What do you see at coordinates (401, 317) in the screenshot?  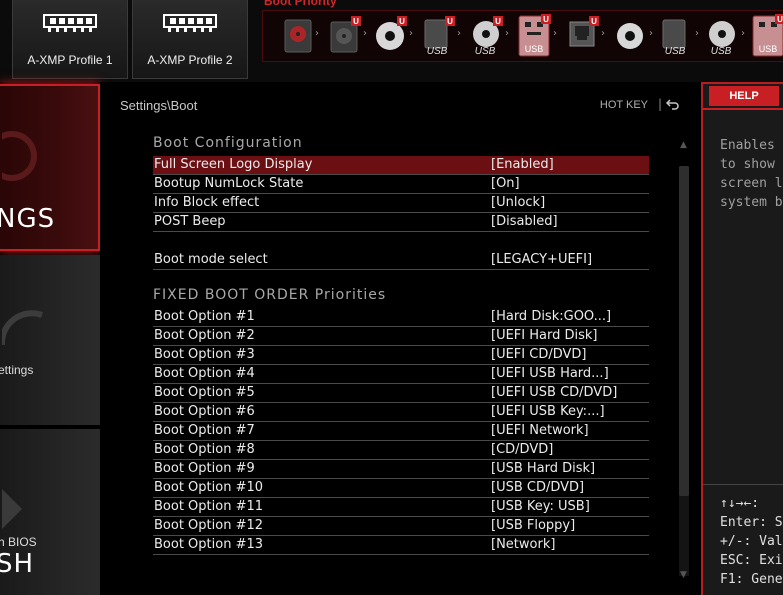 I see `boot-option-row: Boot Option #1 [Hard Disk:GOO...]` at bounding box center [401, 317].